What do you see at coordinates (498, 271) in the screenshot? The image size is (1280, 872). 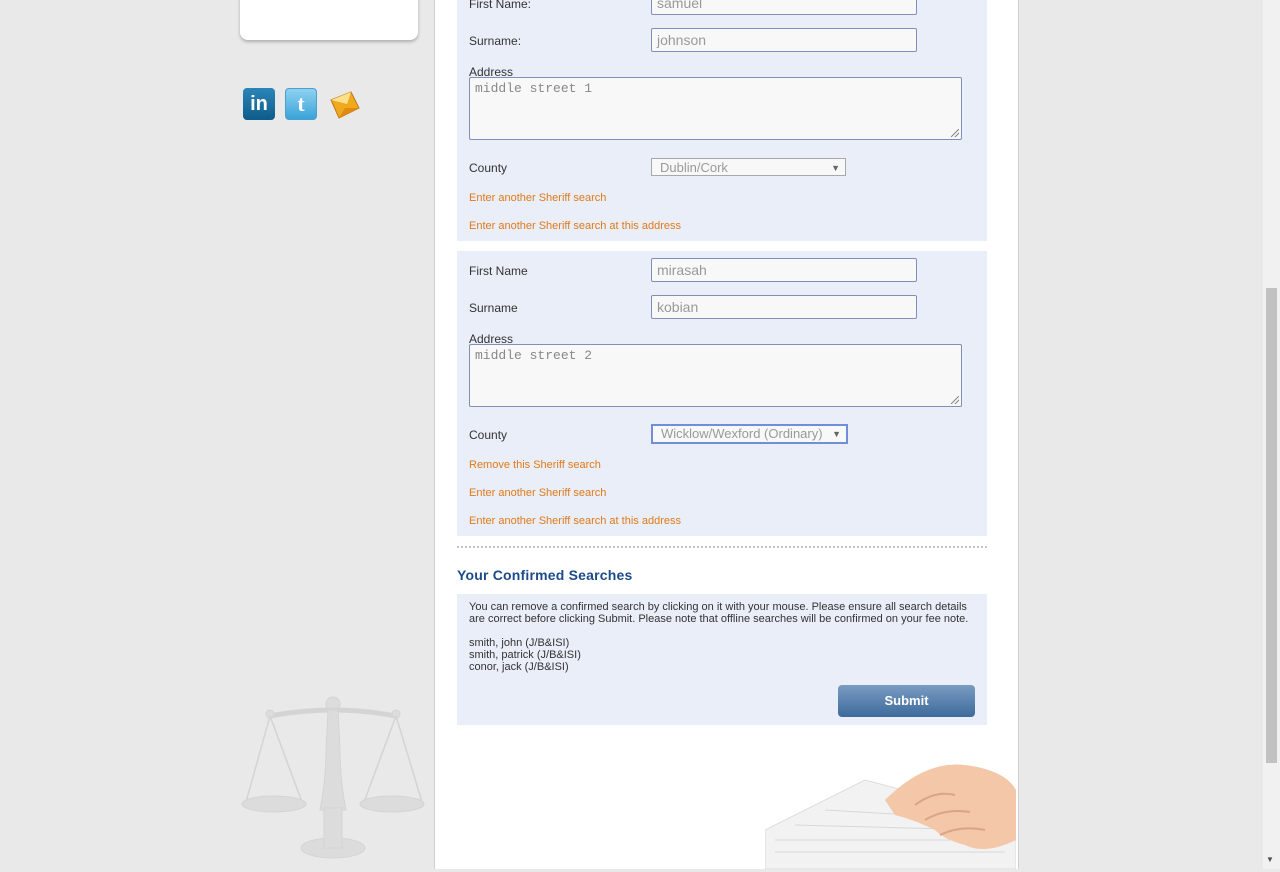 I see `first-name-label: First Name` at bounding box center [498, 271].